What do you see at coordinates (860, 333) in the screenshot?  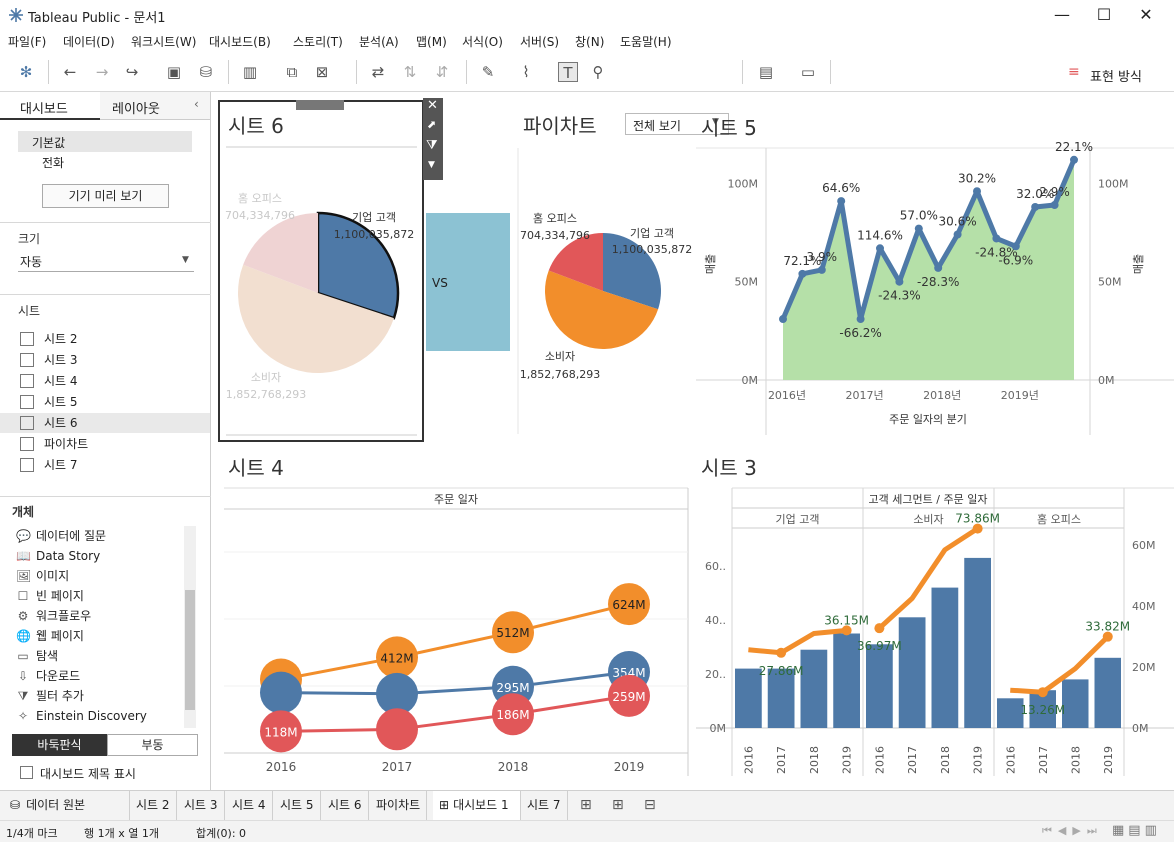 I see `data-label: -66.2%` at bounding box center [860, 333].